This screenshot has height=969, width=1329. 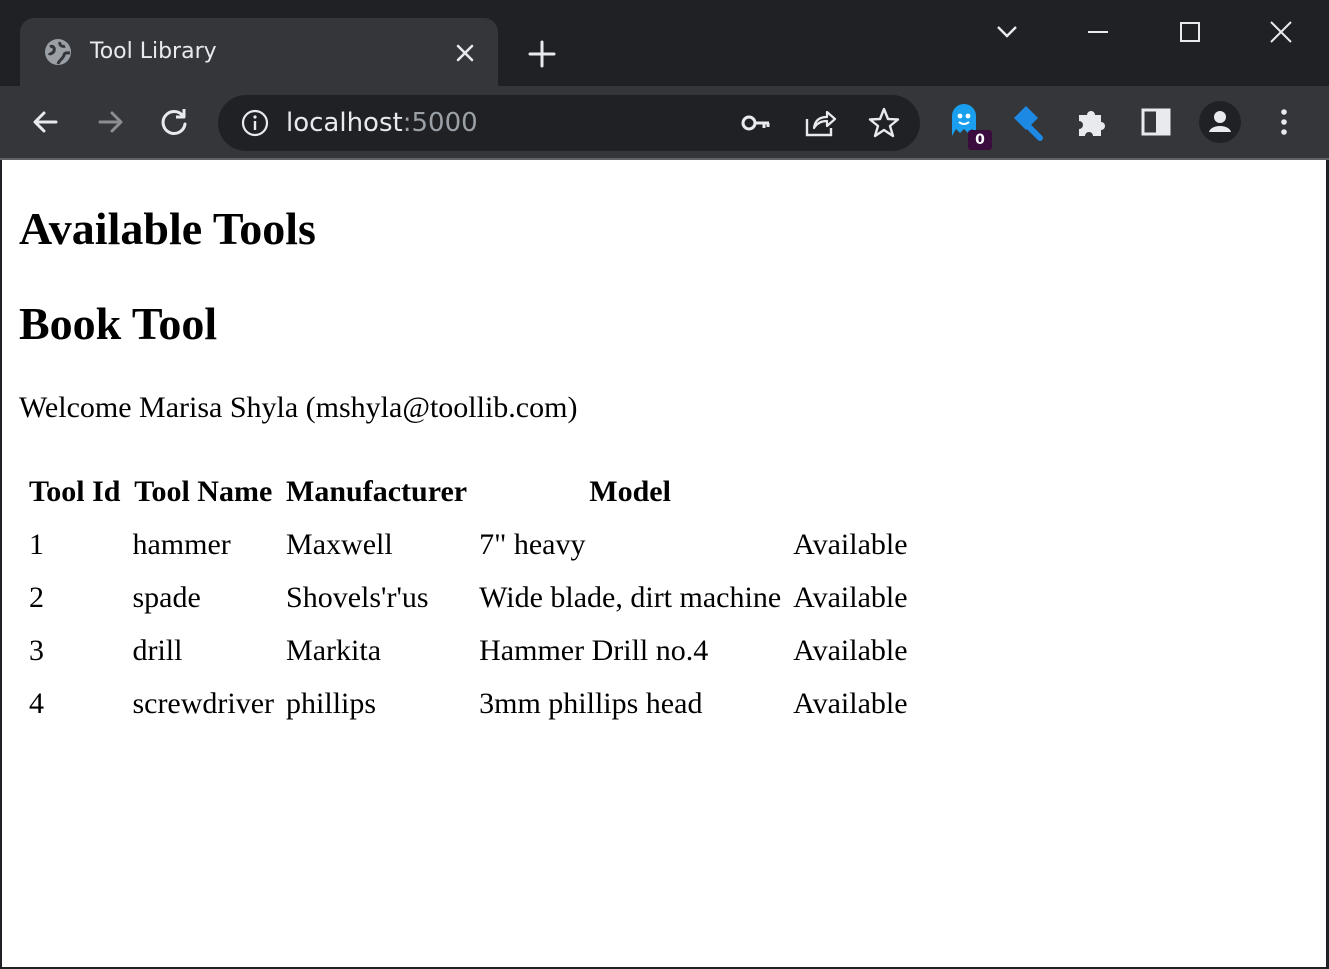 I want to click on cell-tool-name: screwdriver, so click(x=203, y=703).